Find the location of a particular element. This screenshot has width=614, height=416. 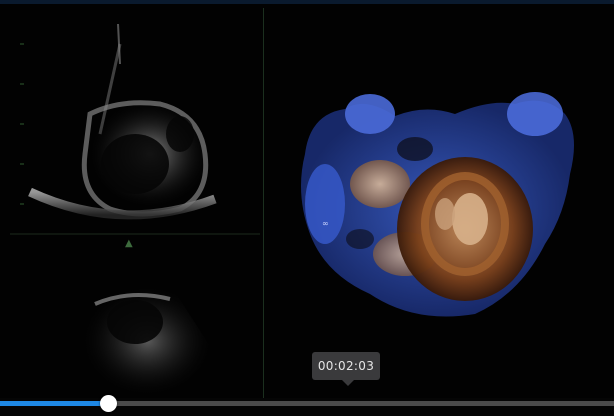

seek-time-tooltip: 00:02:03 is located at coordinates (346, 369).